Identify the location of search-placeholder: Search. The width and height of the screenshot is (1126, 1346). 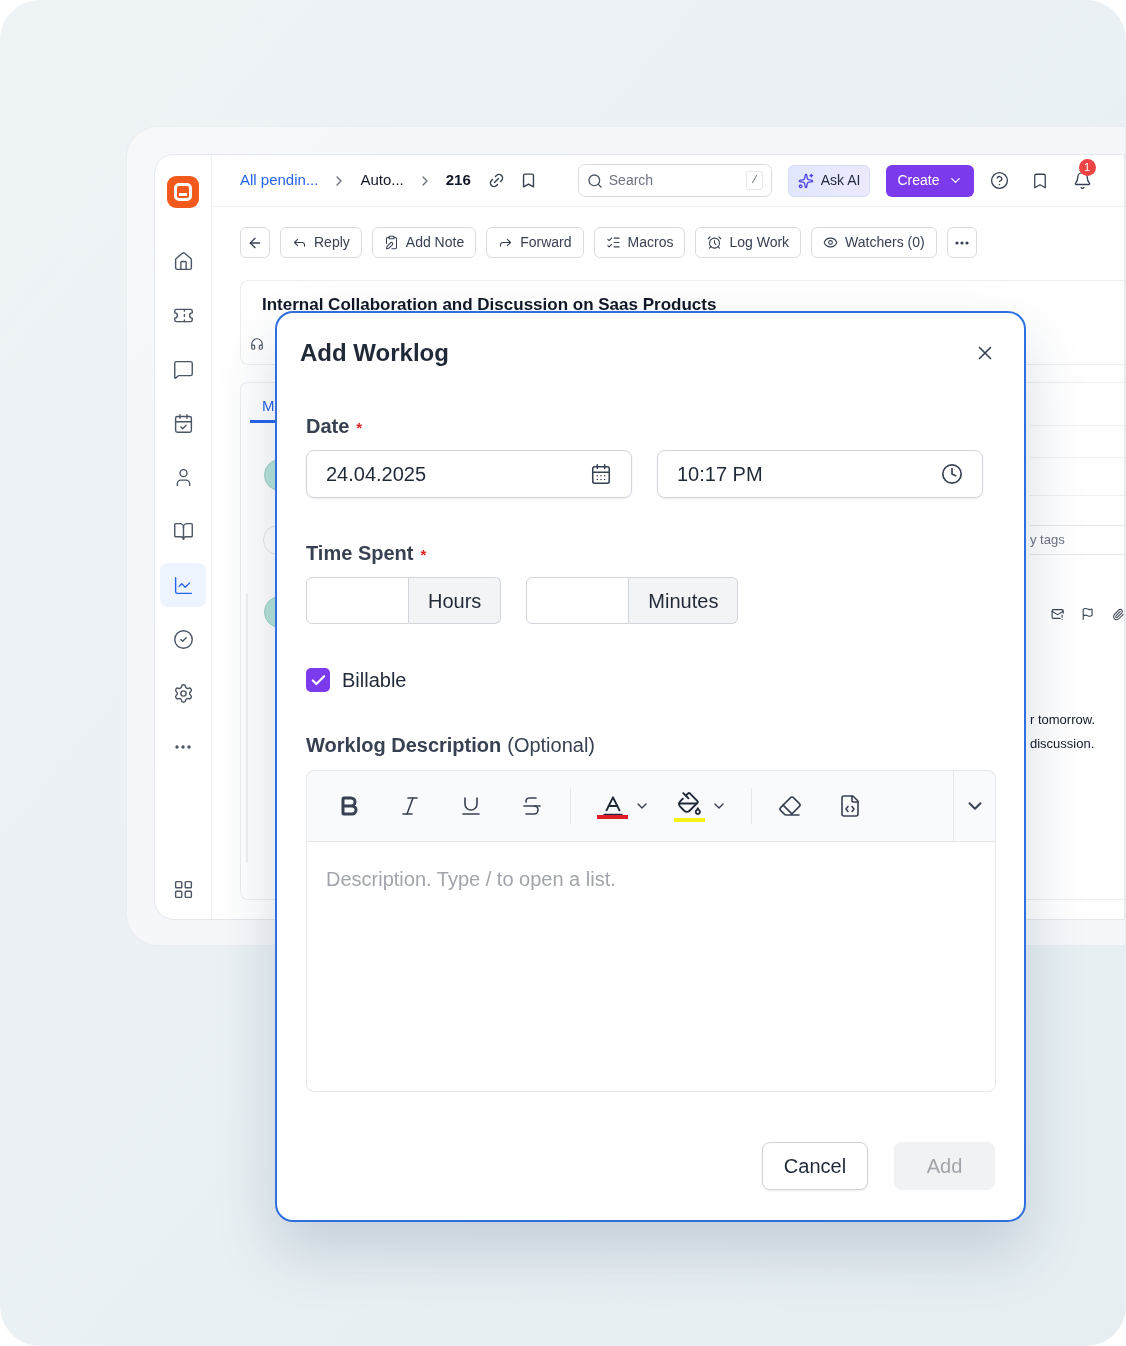
(631, 180).